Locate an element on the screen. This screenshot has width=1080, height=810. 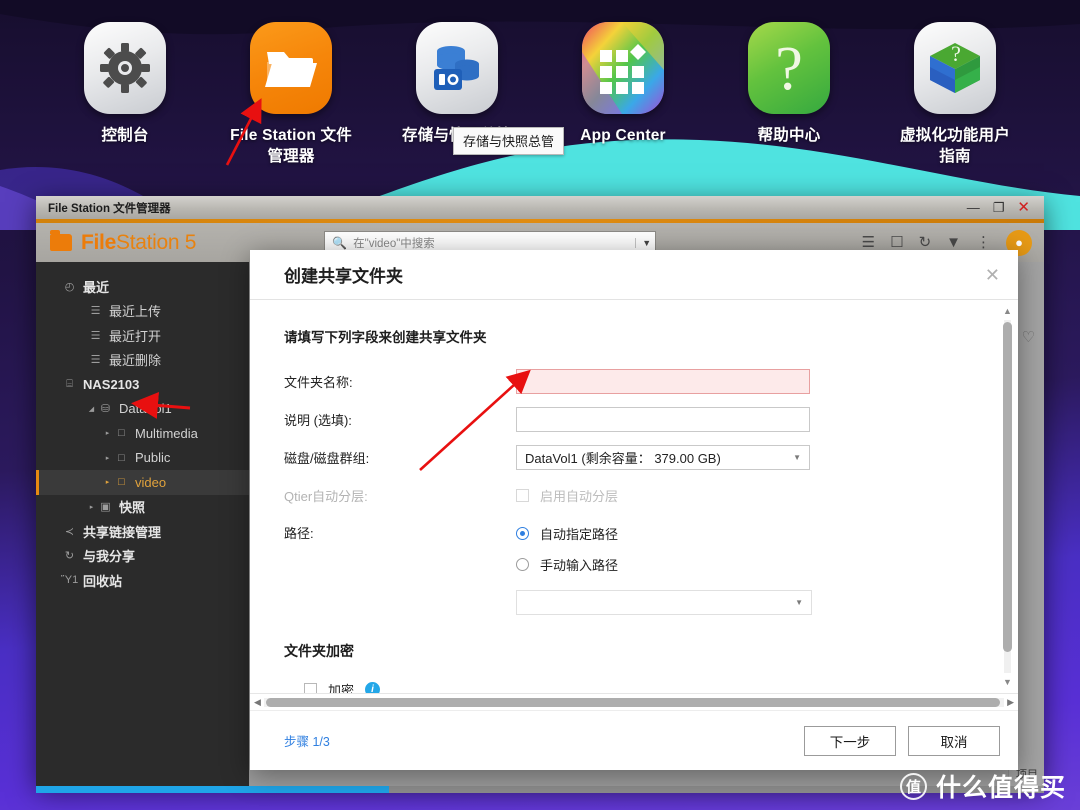
desktop-icon-label: 控制台 is located at coordinates (125, 135).